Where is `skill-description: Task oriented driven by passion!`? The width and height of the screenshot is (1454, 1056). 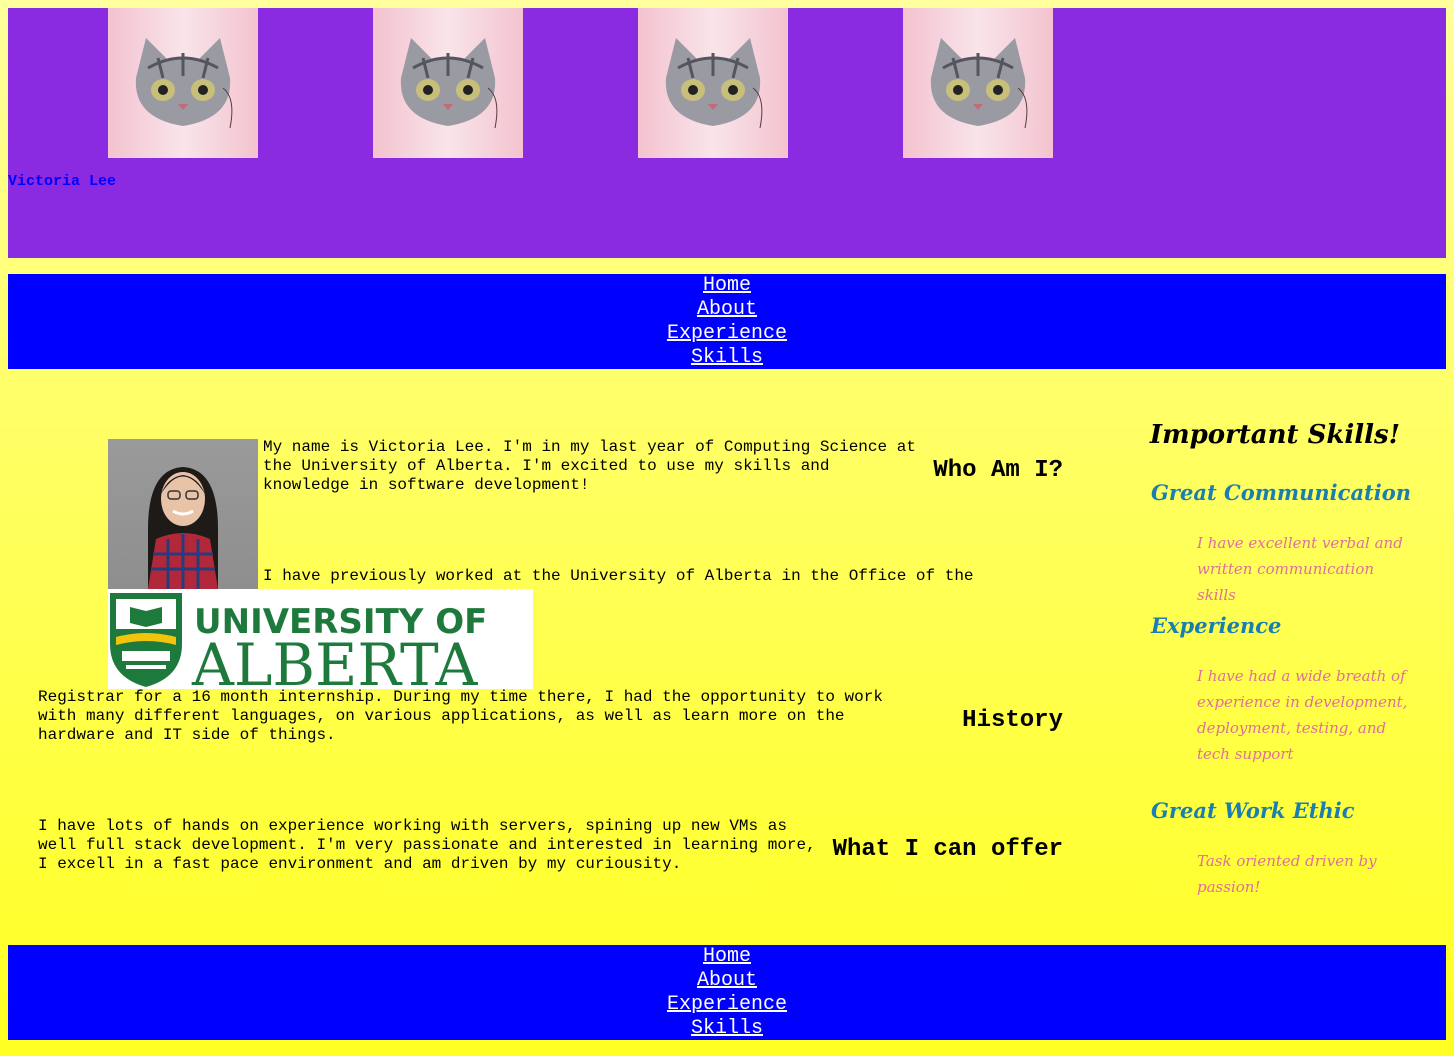
skill-description: Task oriented driven by passion! is located at coordinates (1287, 874).